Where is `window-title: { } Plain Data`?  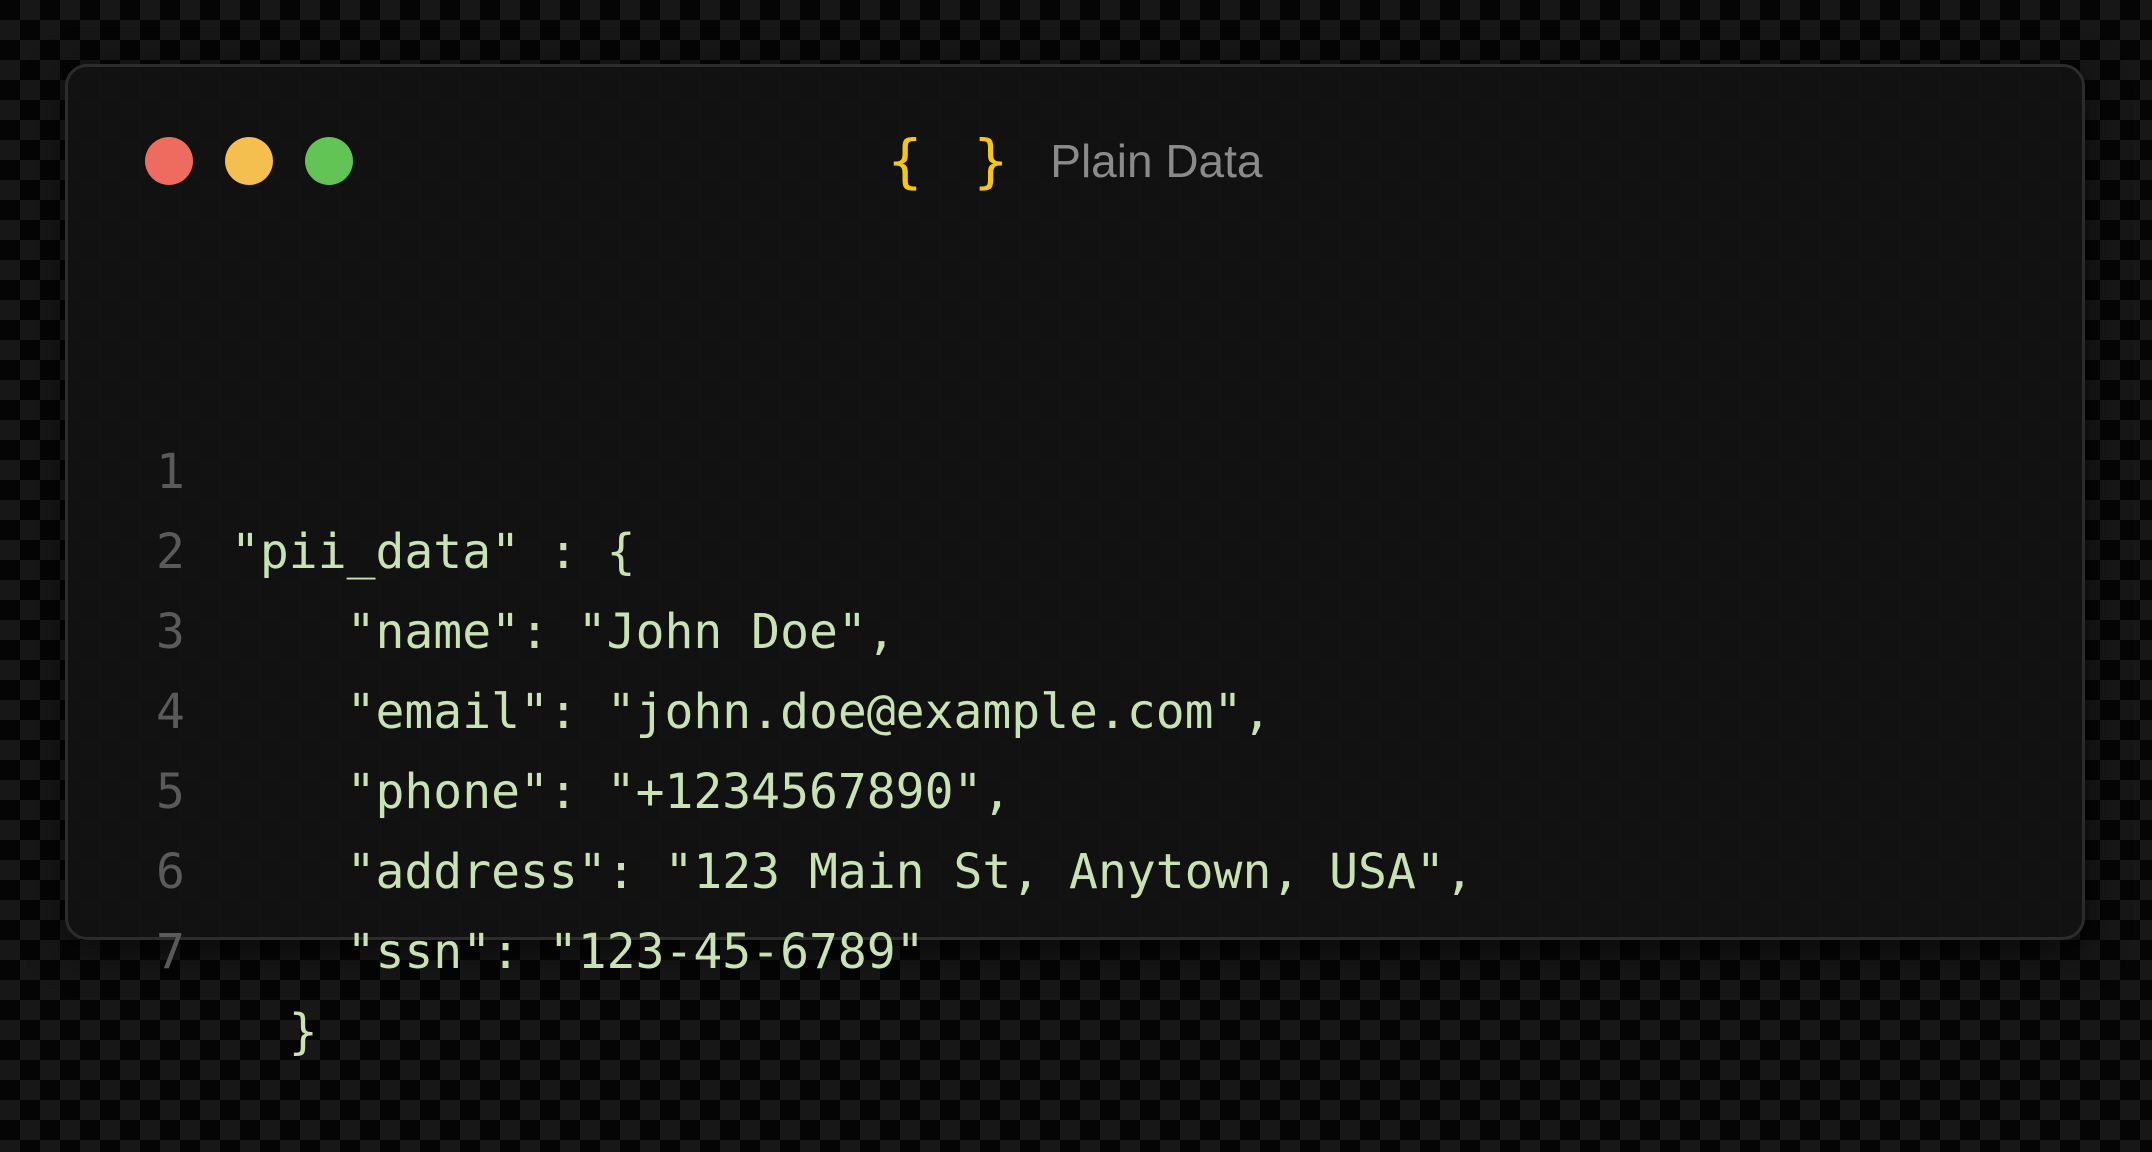
window-title: { } Plain Data is located at coordinates (1075, 161).